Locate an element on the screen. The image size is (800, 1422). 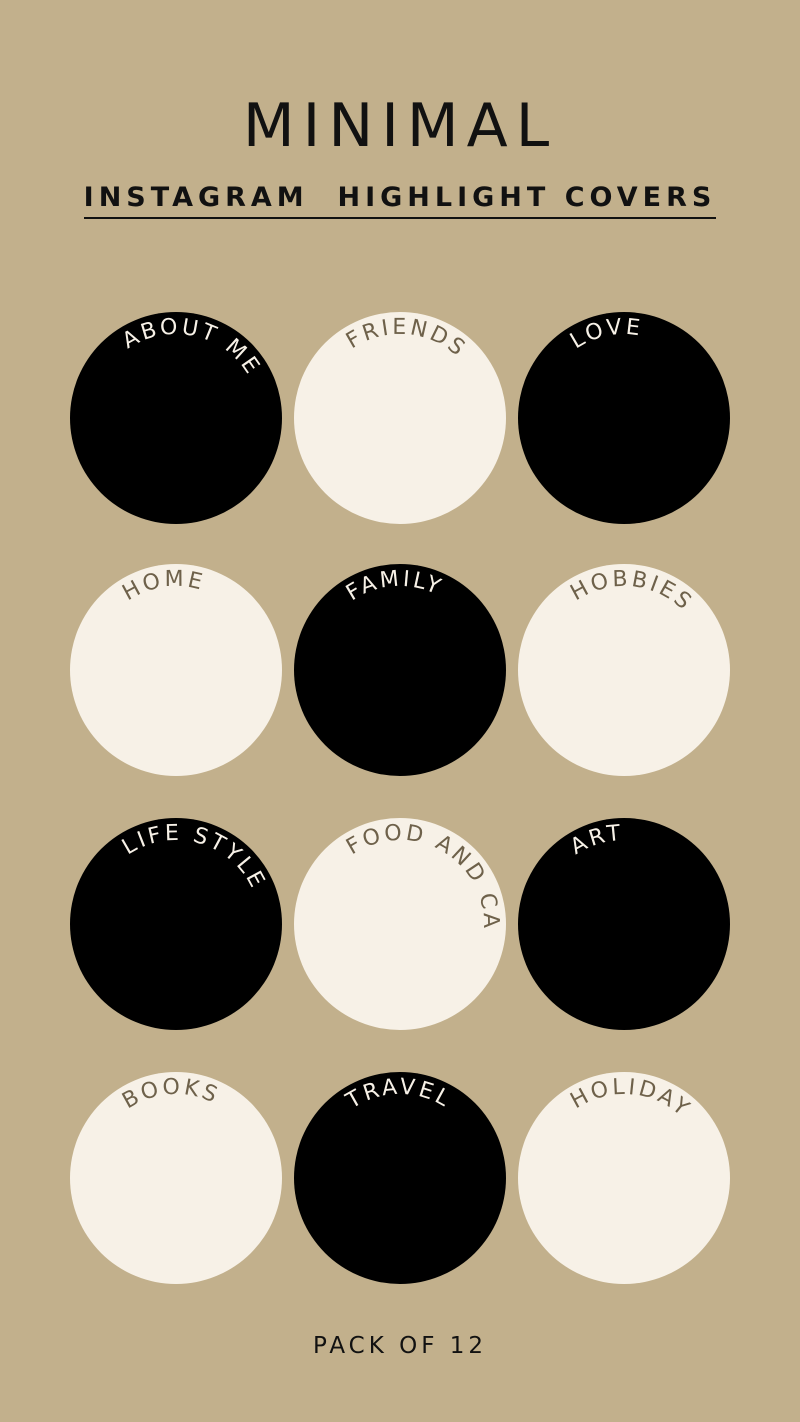
highlight-cover-life-style: LIFE STYLE is located at coordinates (176, 924).